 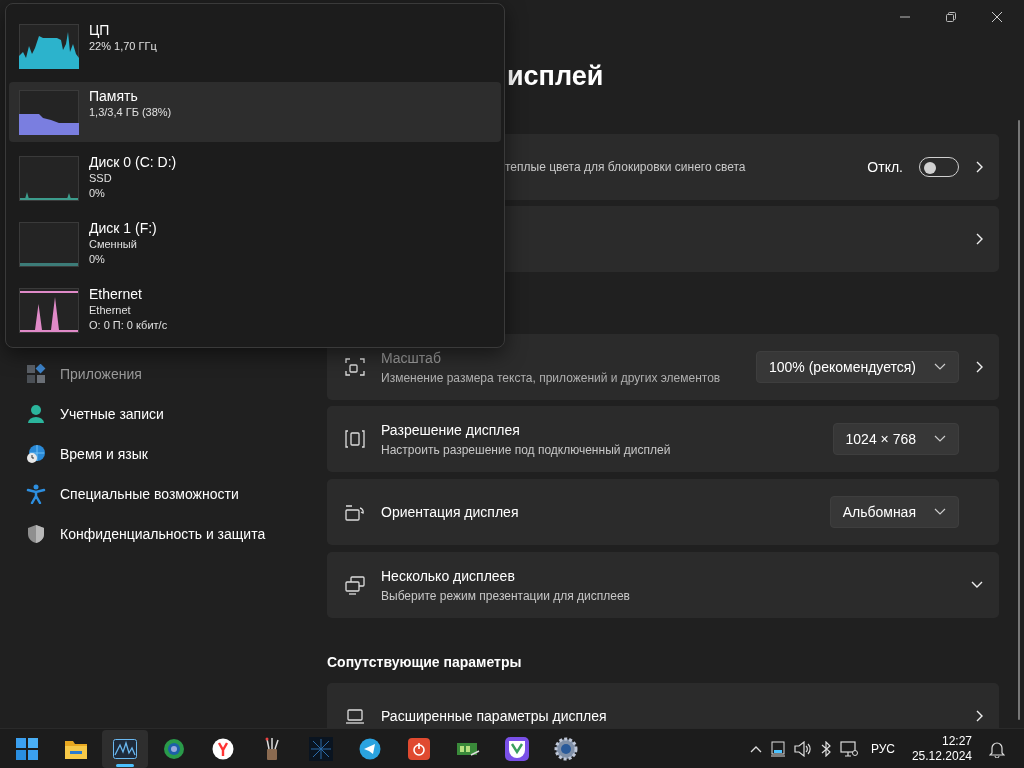 I want to click on dropdown: Альбомная, so click(x=894, y=512).